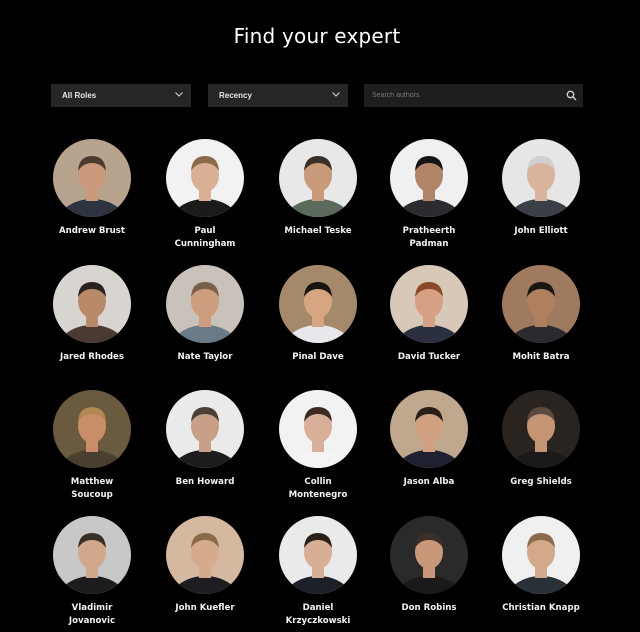 The height and width of the screenshot is (632, 640). I want to click on author-card: Greg Shields, so click(541, 439).